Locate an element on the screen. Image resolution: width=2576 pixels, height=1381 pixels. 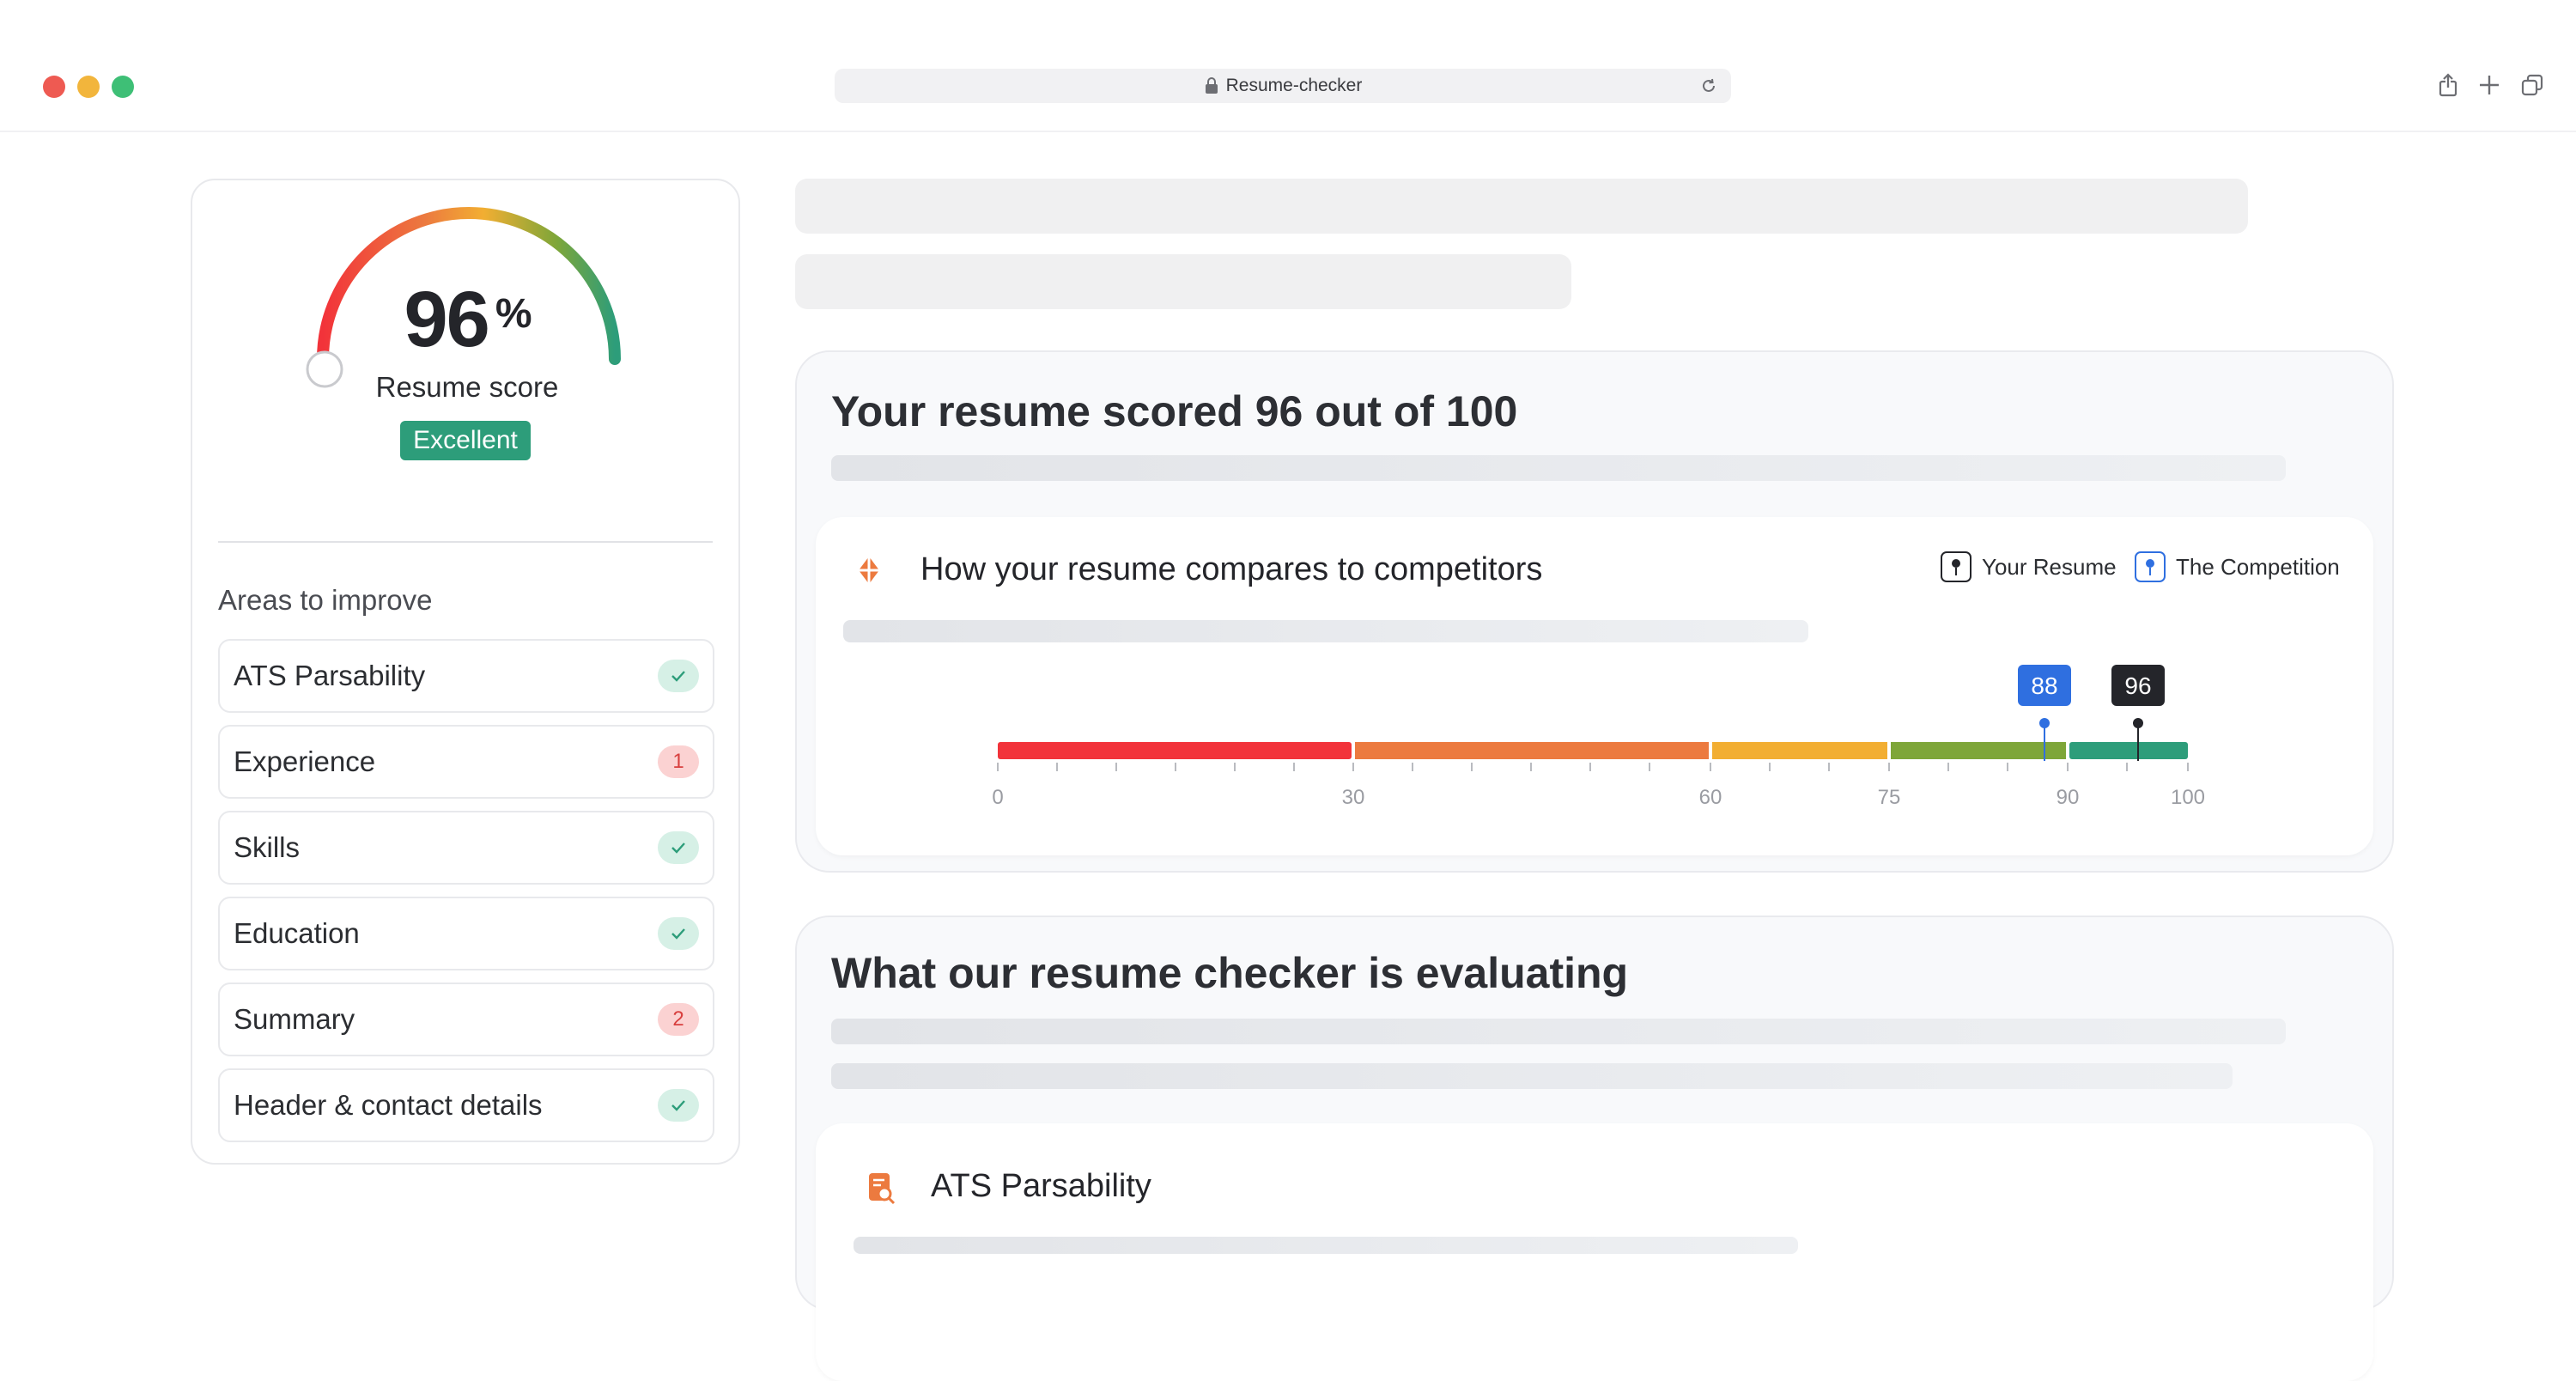
lock-icon is located at coordinates (1211, 85).